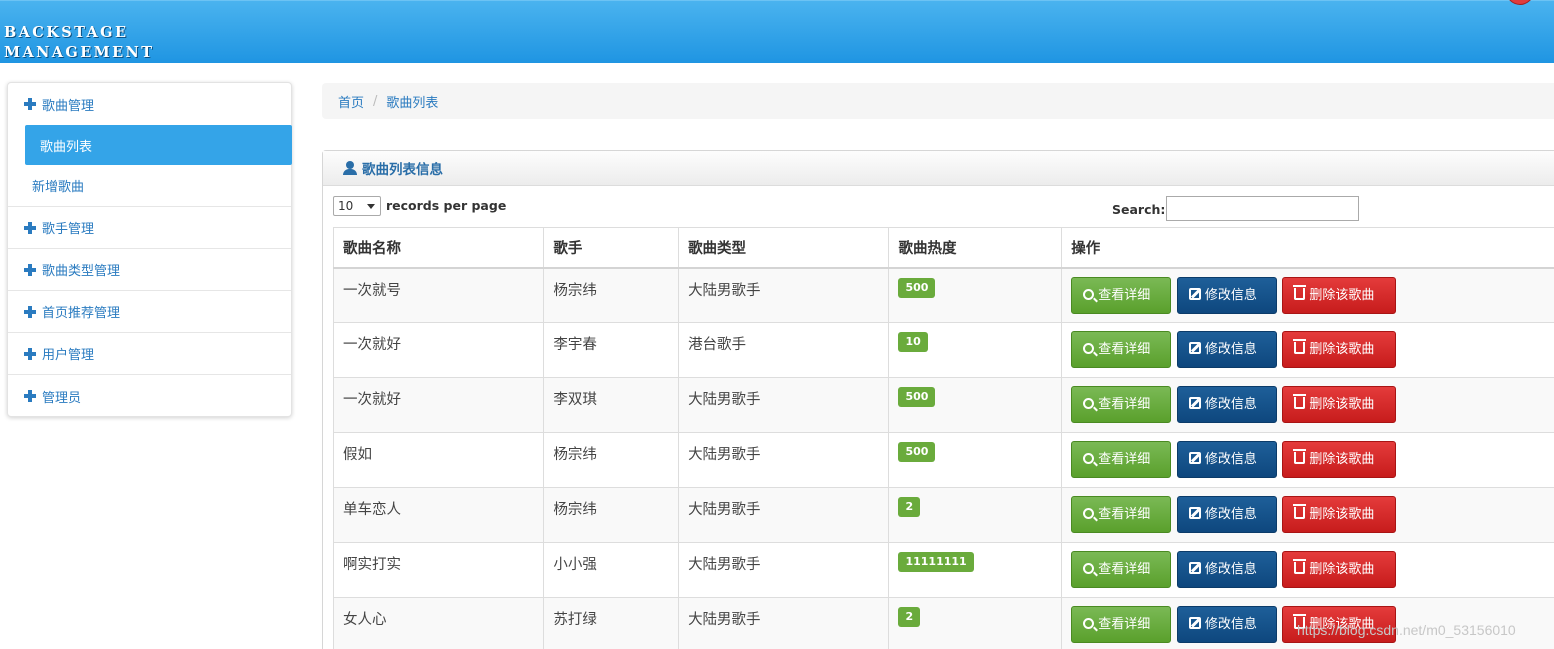 This screenshot has width=1554, height=649. I want to click on page-length-select: 10, so click(357, 206).